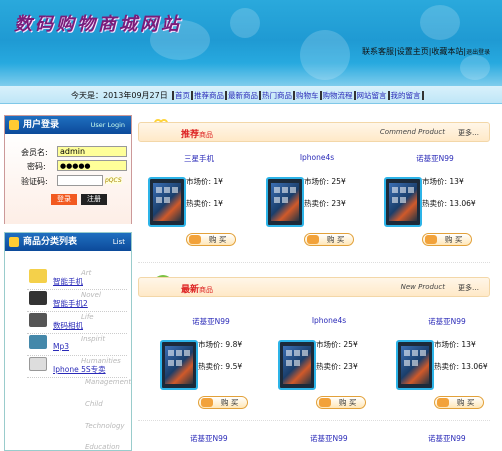 This screenshot has width=502, height=451. Describe the element at coordinates (204, 203) in the screenshot. I see `hot-price: 热卖价: 1¥` at that location.